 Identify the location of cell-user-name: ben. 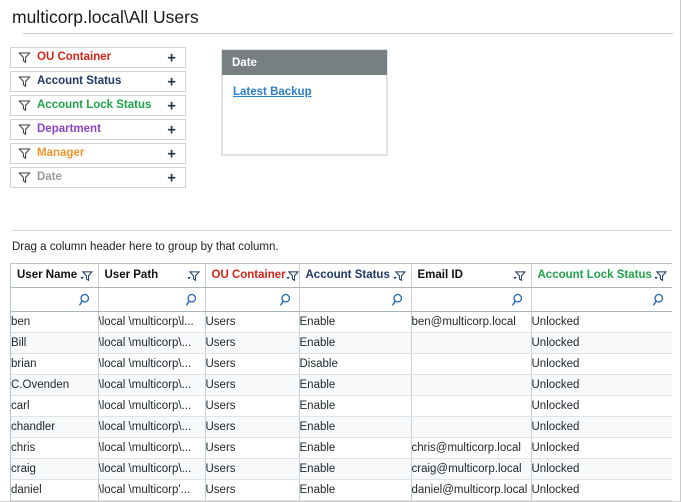
(55, 322).